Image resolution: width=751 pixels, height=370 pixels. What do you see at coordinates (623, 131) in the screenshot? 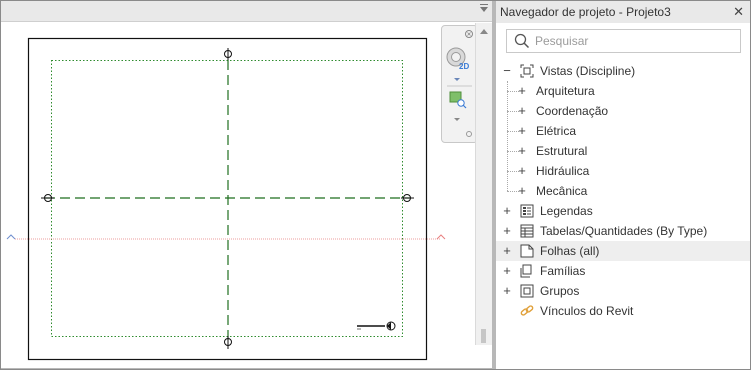
I see `tree-item-eletrica: + Elétrica` at bounding box center [623, 131].